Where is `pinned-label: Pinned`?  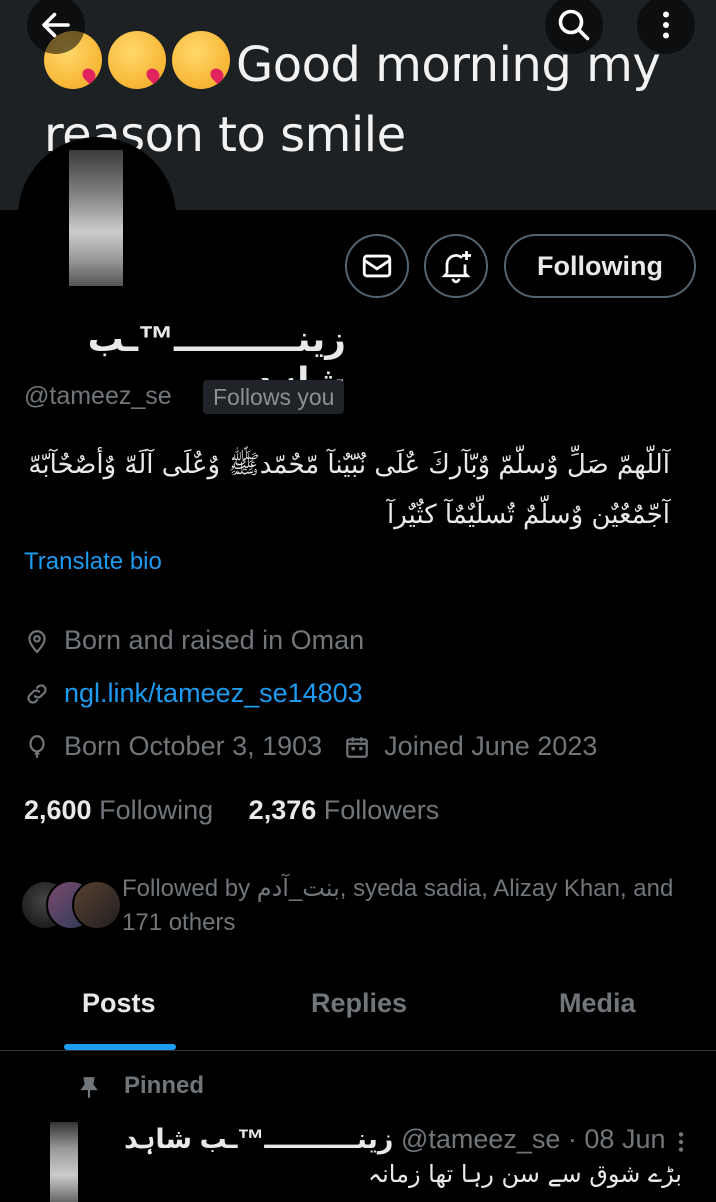
pinned-label: Pinned is located at coordinates (164, 1085).